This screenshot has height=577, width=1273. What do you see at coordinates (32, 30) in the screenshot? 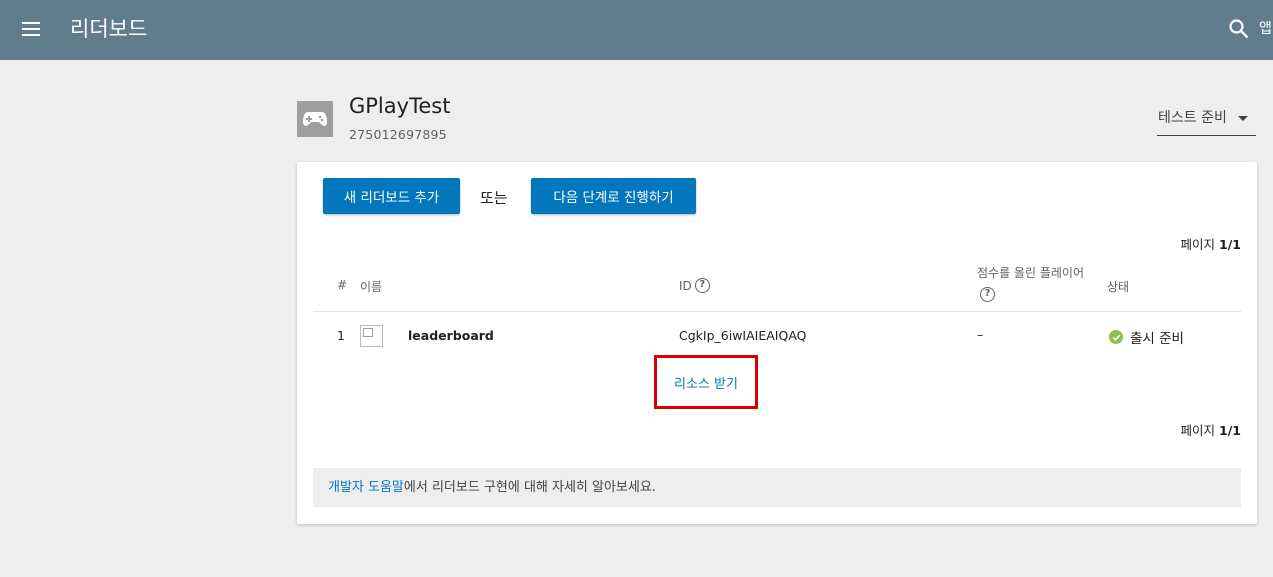
I see `menu-icon` at bounding box center [32, 30].